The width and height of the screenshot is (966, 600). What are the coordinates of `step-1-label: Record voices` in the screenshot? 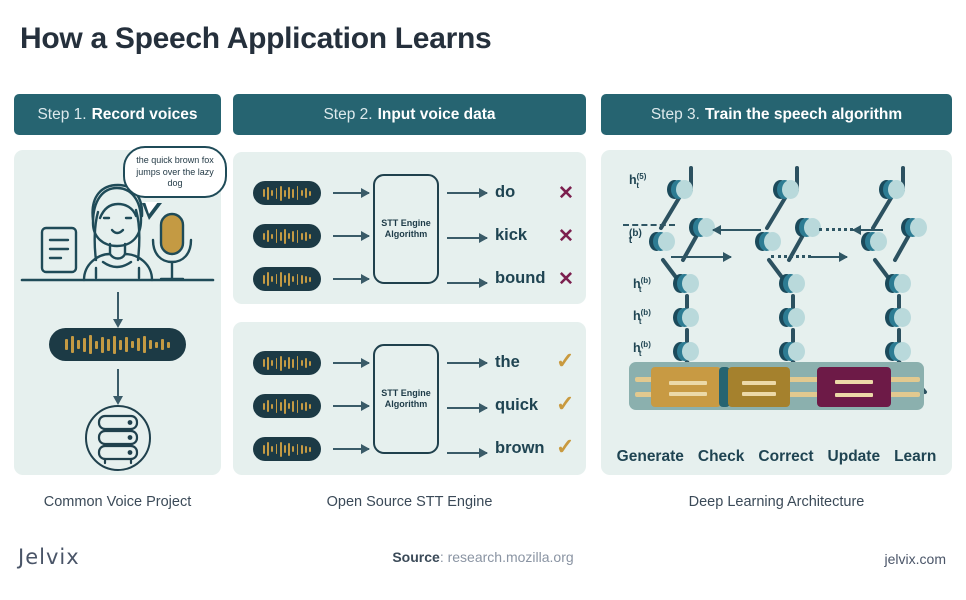 It's located at (144, 114).